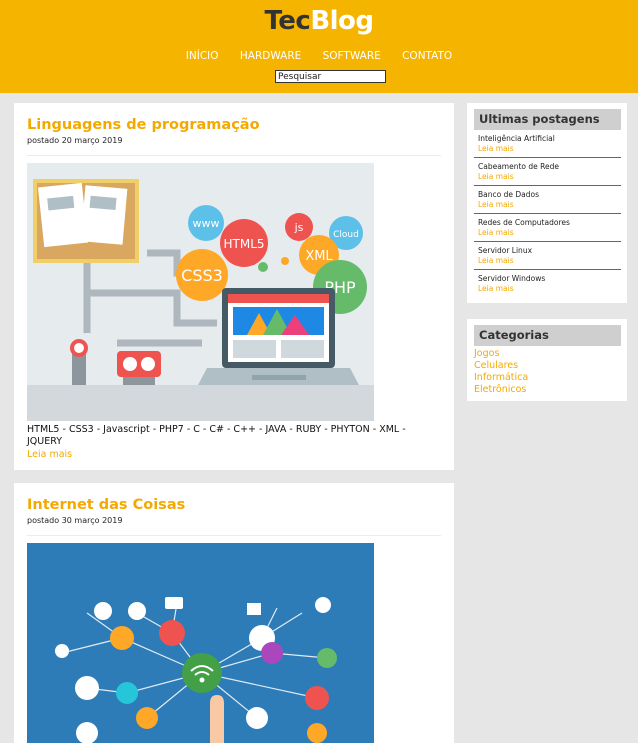 The height and width of the screenshot is (743, 638). Describe the element at coordinates (200, 643) in the screenshot. I see `iot-illustration` at that location.